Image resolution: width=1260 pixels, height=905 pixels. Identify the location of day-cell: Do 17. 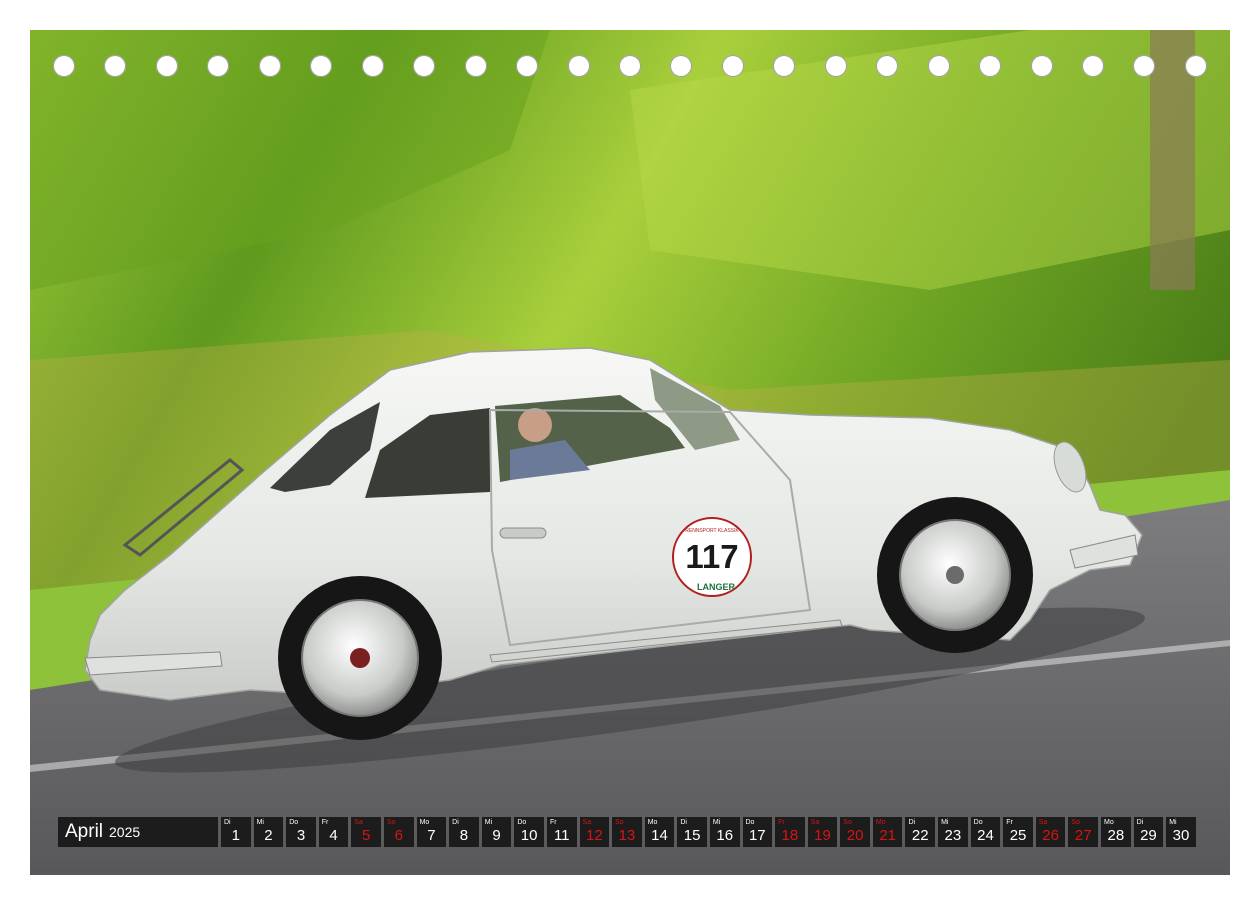
(757, 832).